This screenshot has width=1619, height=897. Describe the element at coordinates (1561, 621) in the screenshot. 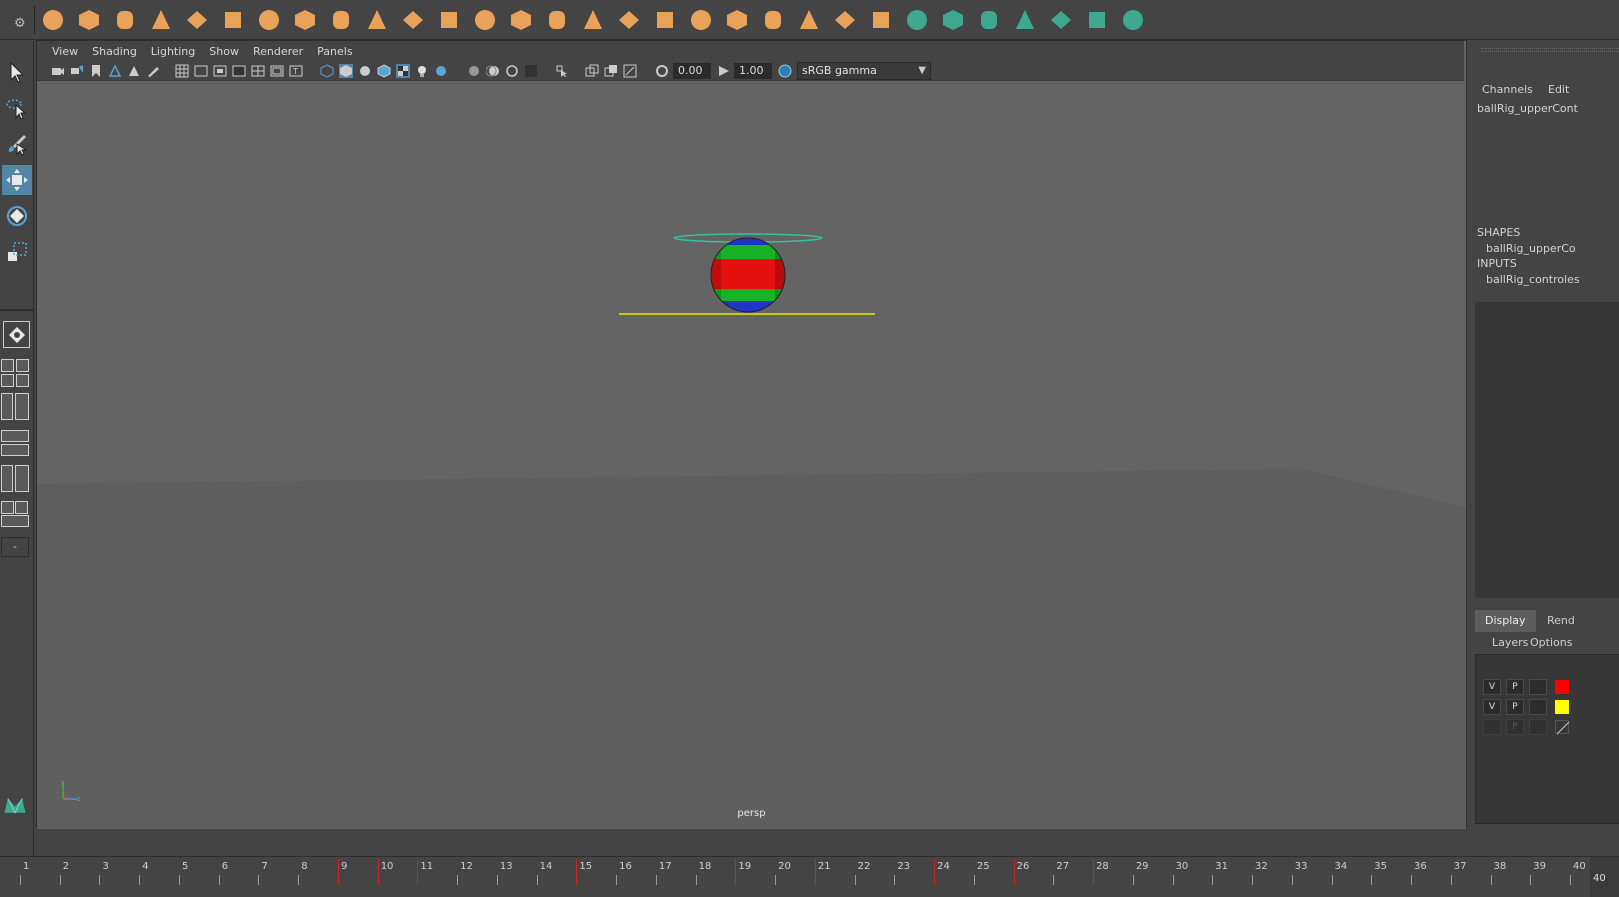

I see `tab-render: Rend` at that location.